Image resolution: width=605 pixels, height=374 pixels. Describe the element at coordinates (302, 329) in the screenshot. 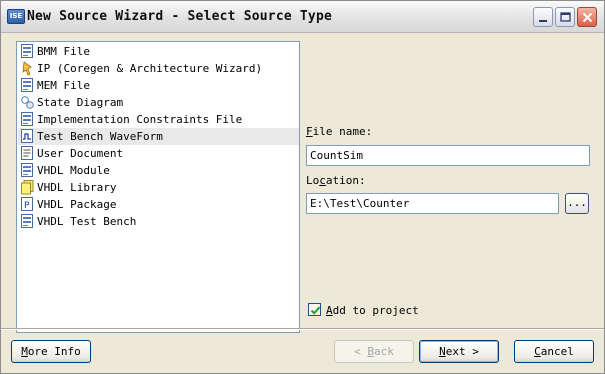

I see `button-bar-separator` at that location.